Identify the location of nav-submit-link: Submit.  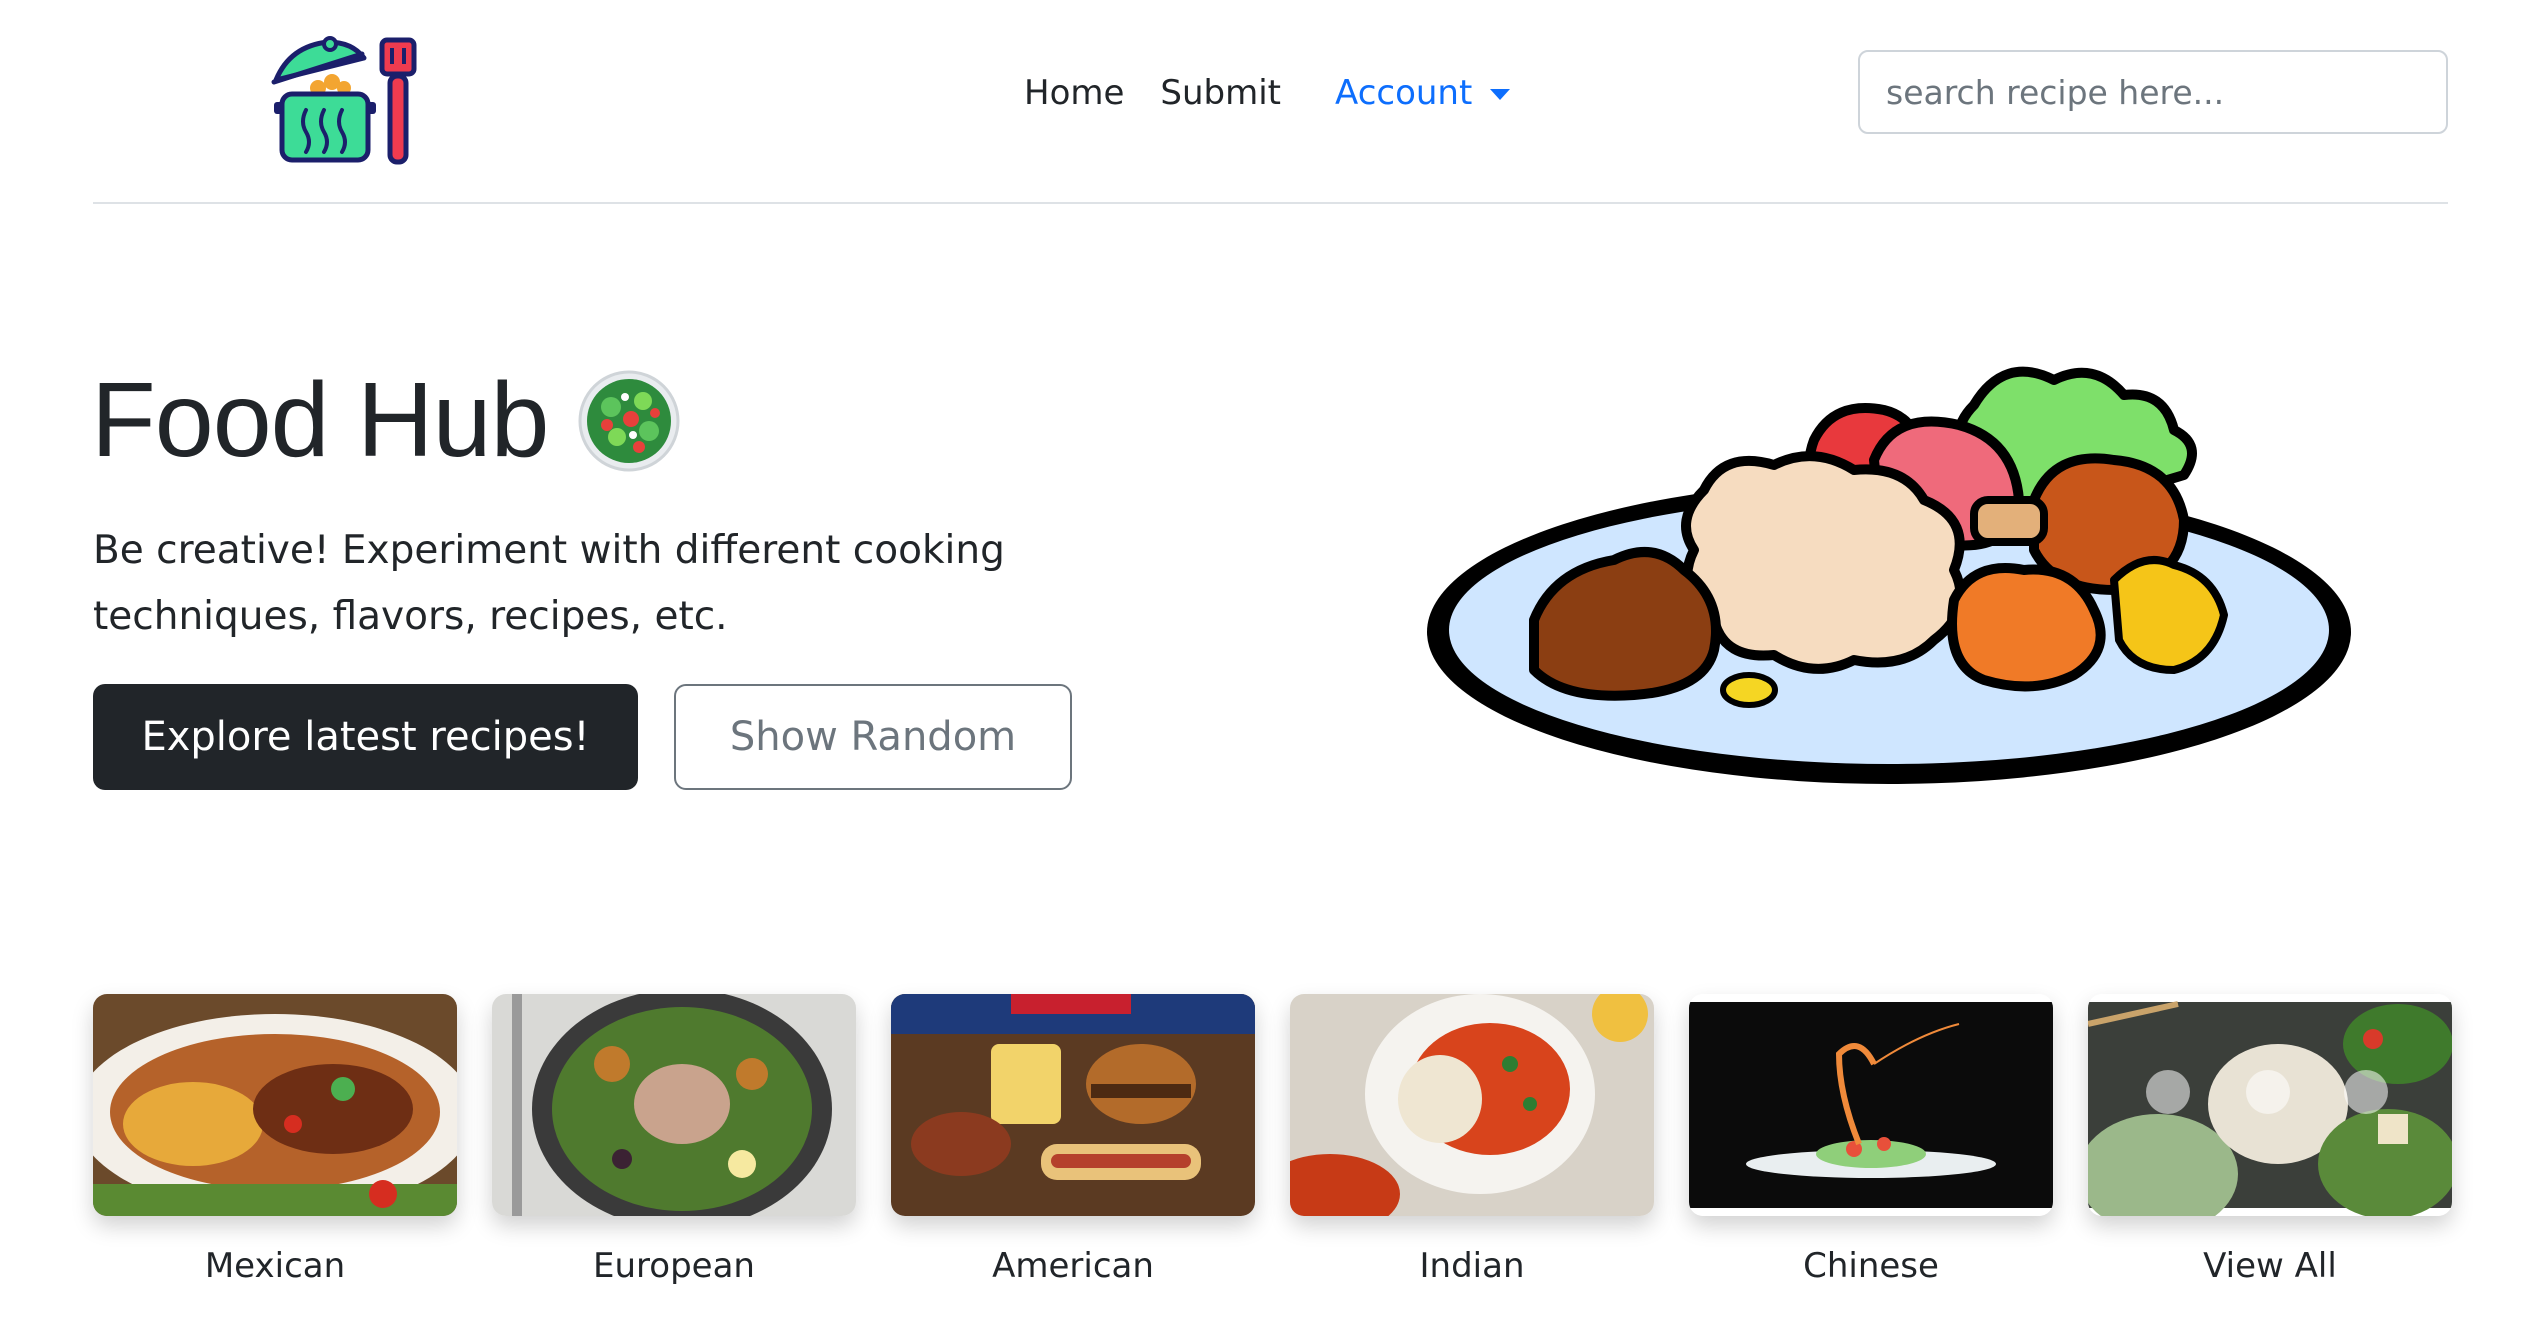
(1220, 93).